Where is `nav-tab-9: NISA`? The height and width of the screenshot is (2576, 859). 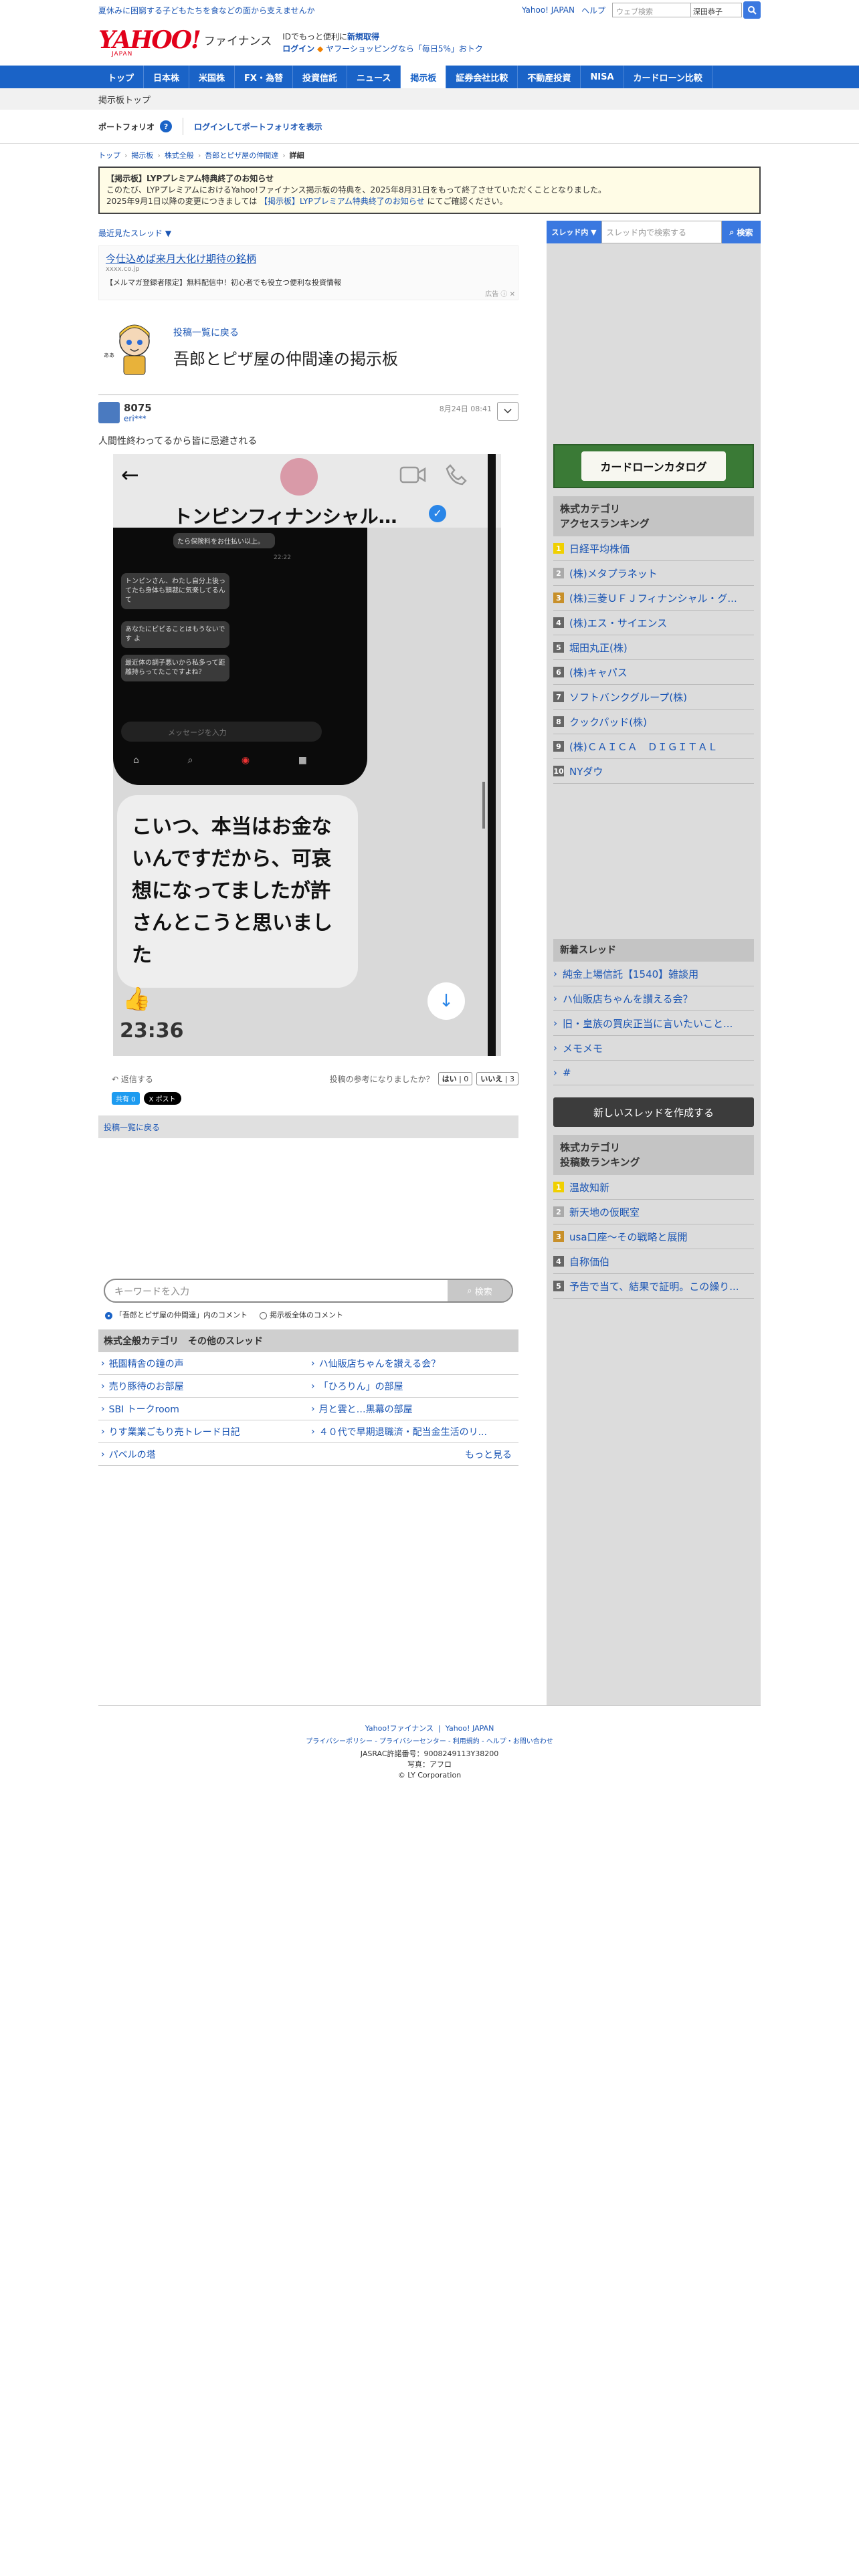
nav-tab-9: NISA is located at coordinates (602, 77).